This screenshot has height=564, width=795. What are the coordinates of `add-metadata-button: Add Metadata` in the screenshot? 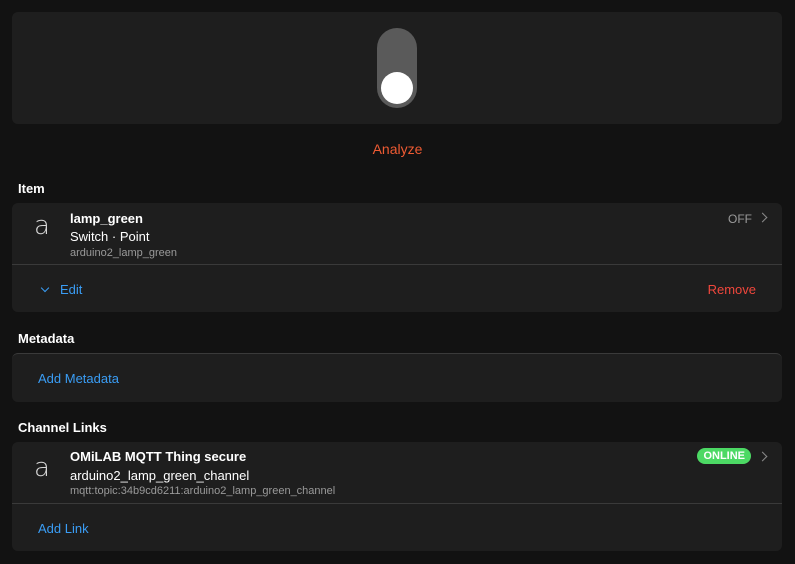 It's located at (78, 378).